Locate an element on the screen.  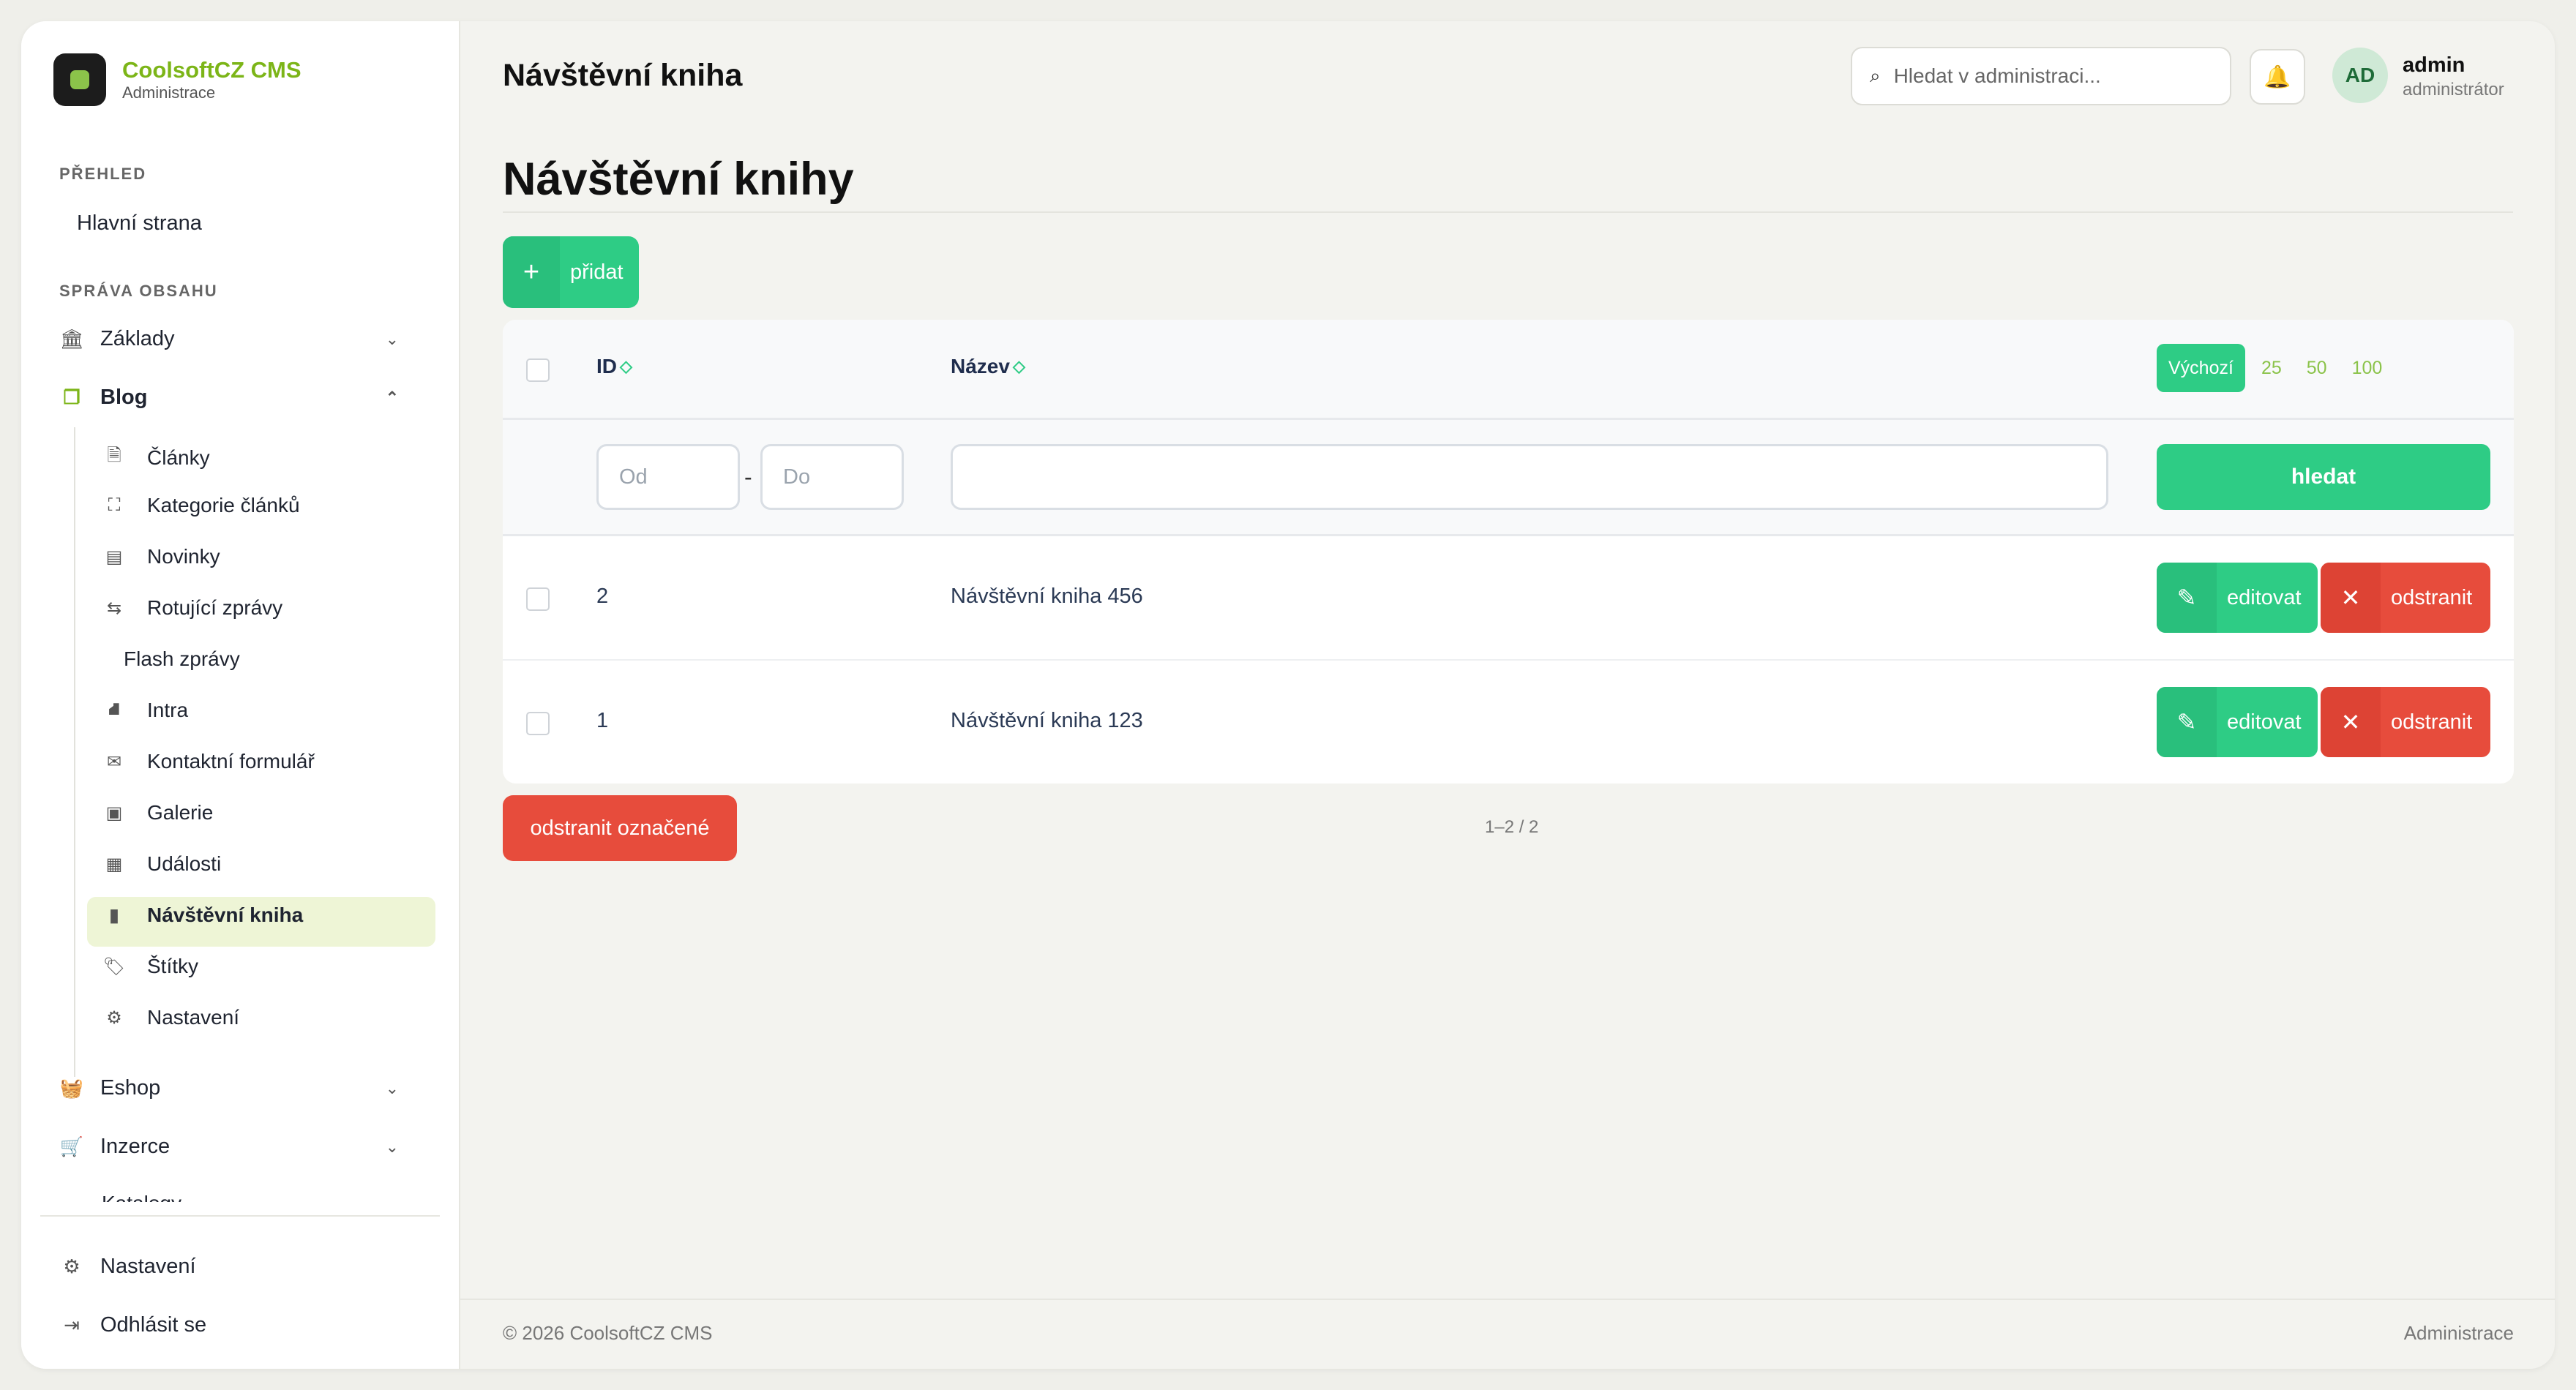
per-page-default: Výchozí is located at coordinates (2201, 368).